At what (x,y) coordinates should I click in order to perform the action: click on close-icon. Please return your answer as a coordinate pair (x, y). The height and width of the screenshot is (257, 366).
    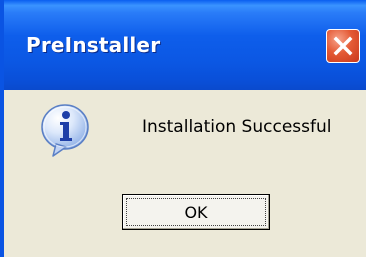
    Looking at the image, I should click on (343, 46).